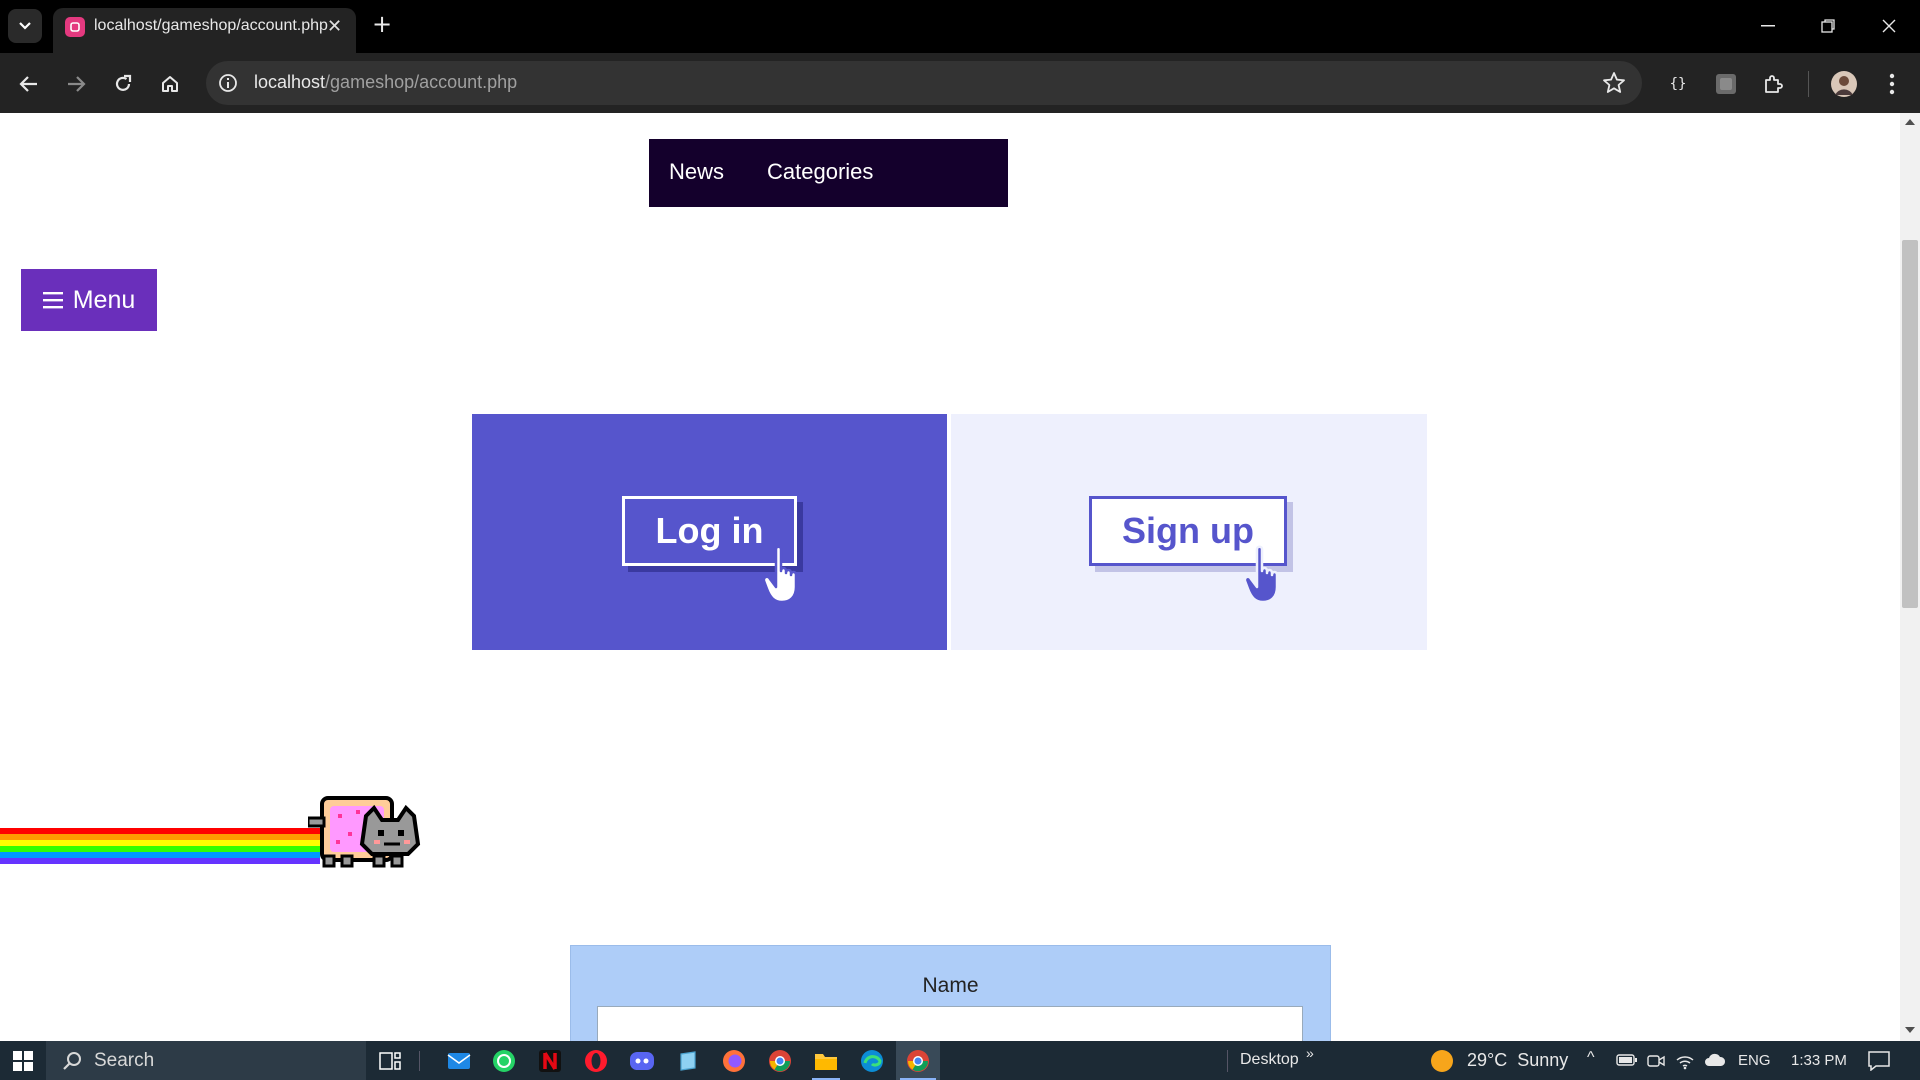  Describe the element at coordinates (1889, 26) in the screenshot. I see `close-window-button` at that location.